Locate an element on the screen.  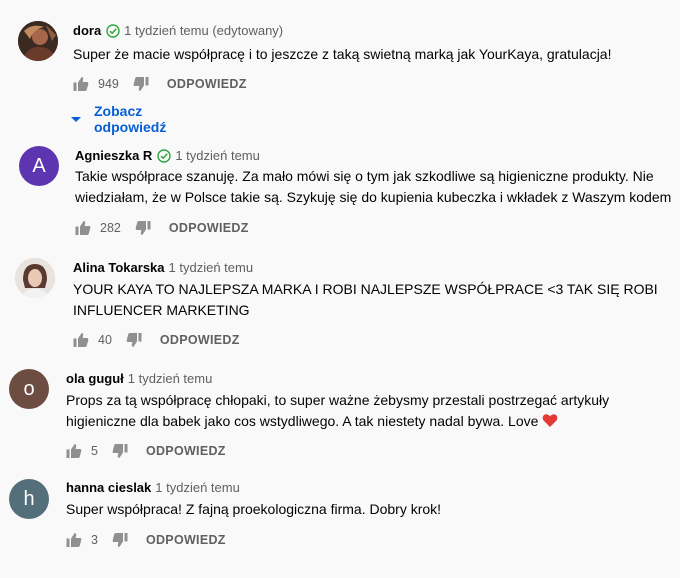
chevron-down-icon is located at coordinates (76, 119).